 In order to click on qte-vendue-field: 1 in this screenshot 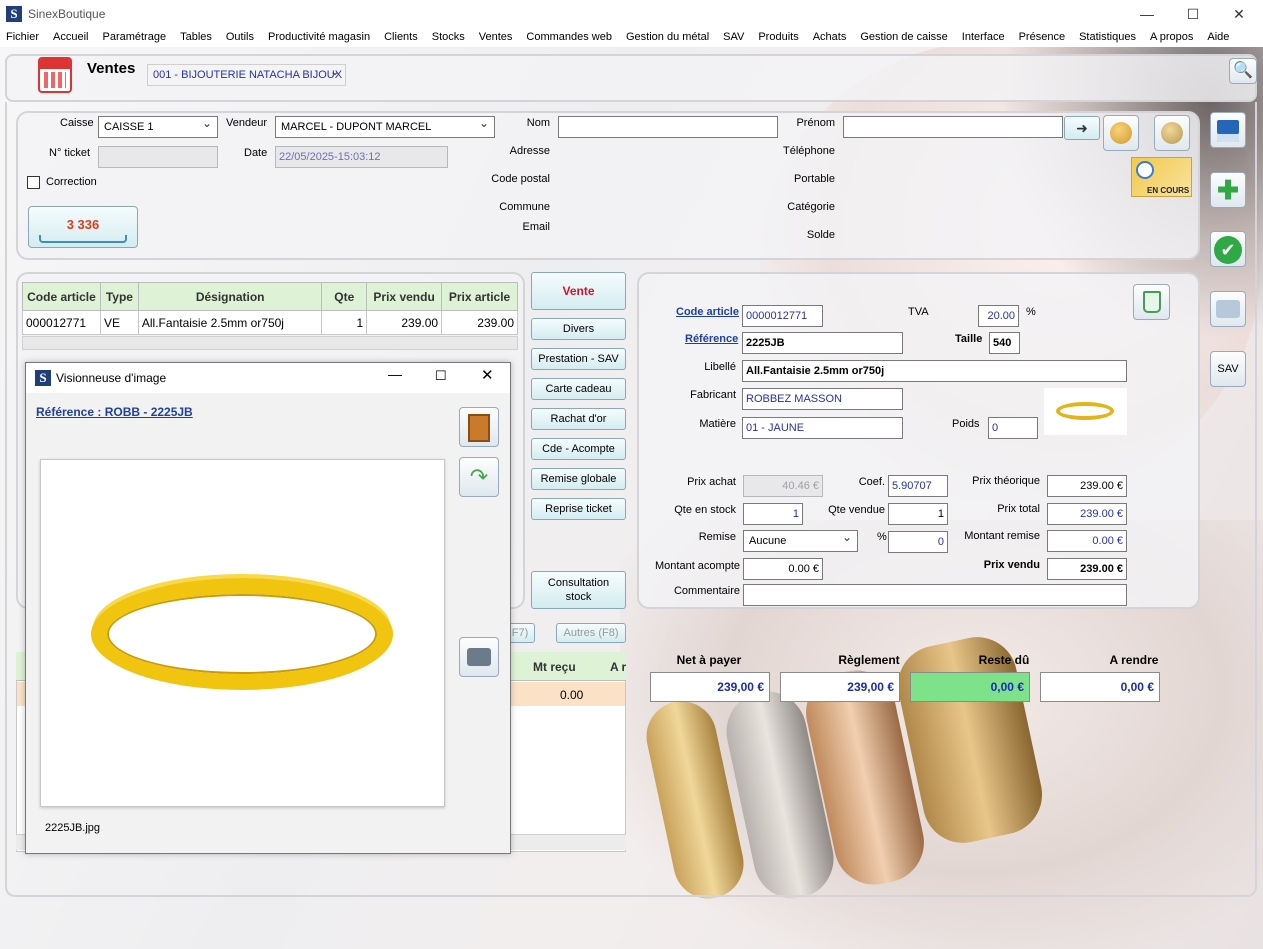, I will do `click(918, 514)`.